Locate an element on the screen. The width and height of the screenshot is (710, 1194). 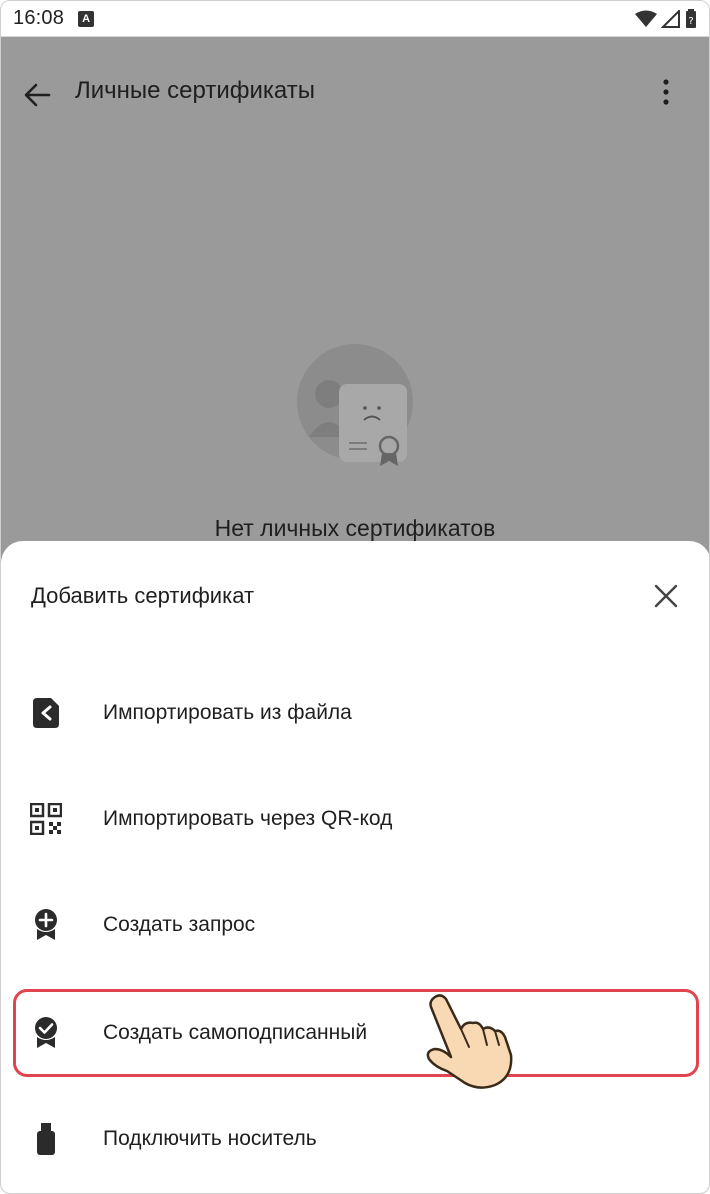
menu-item-label: Создать запрос is located at coordinates (179, 924).